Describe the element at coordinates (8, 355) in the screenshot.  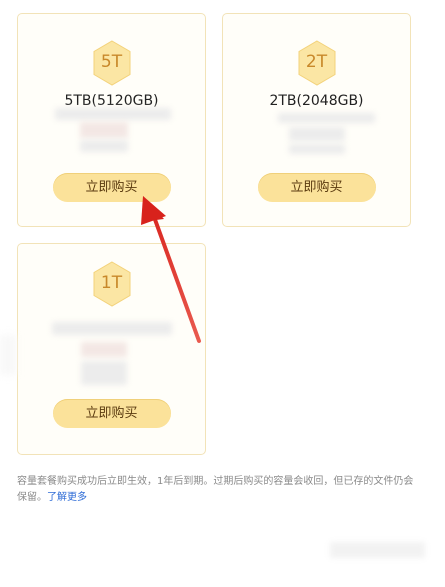
I see `edge-fade` at that location.